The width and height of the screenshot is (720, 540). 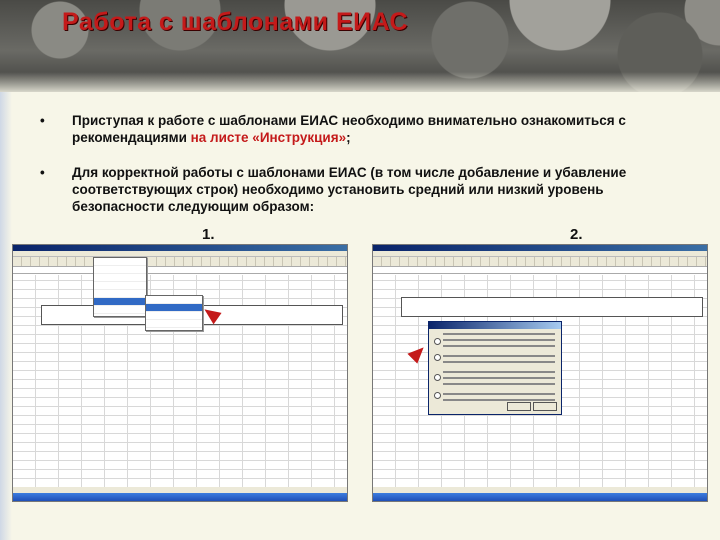 What do you see at coordinates (552, 307) in the screenshot?
I see `sheet-table-header` at bounding box center [552, 307].